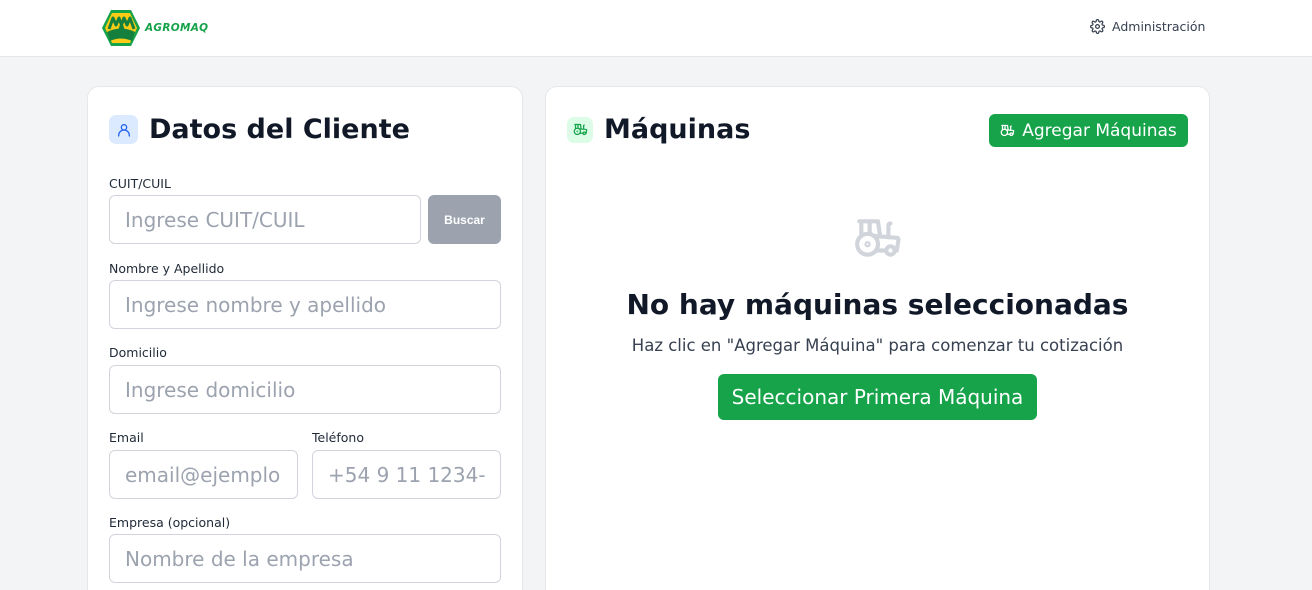  What do you see at coordinates (406, 474) in the screenshot?
I see `phone-input` at bounding box center [406, 474].